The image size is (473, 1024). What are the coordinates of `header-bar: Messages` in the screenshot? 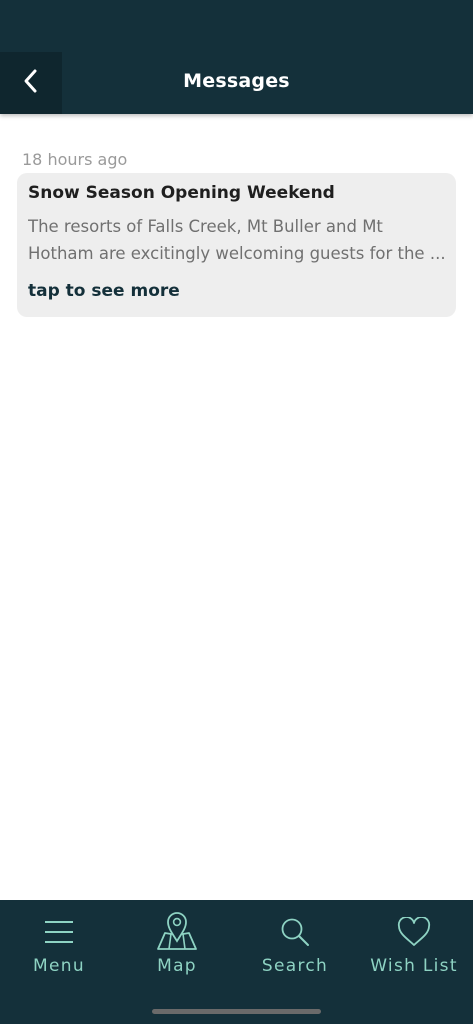 It's located at (236, 57).